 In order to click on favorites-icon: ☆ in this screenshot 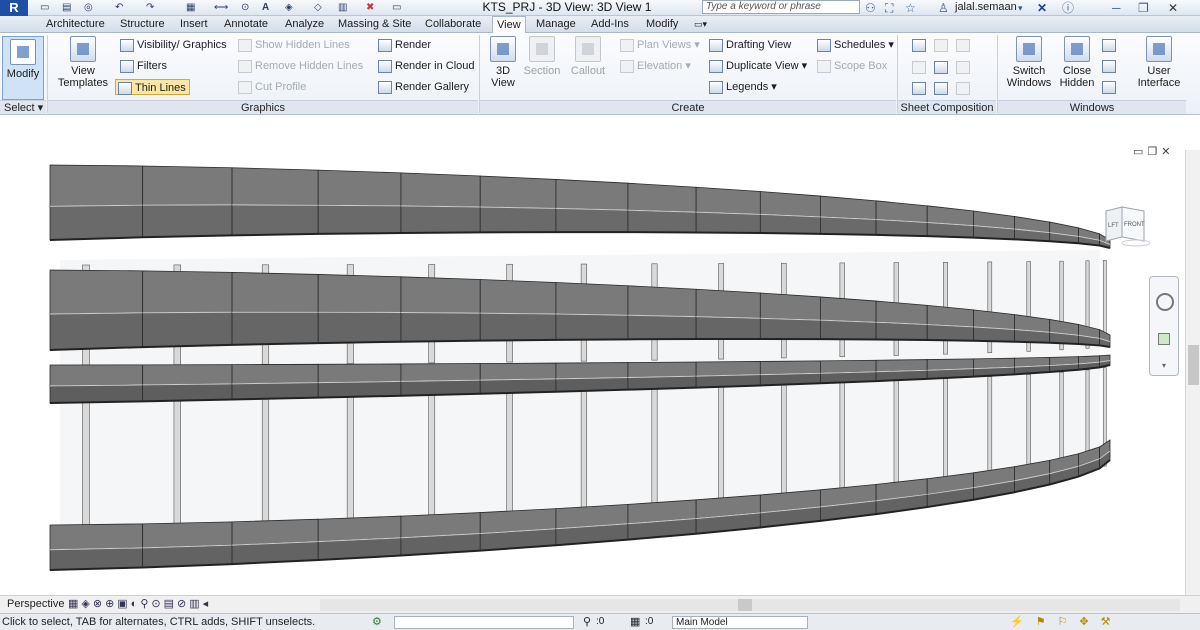, I will do `click(910, 8)`.